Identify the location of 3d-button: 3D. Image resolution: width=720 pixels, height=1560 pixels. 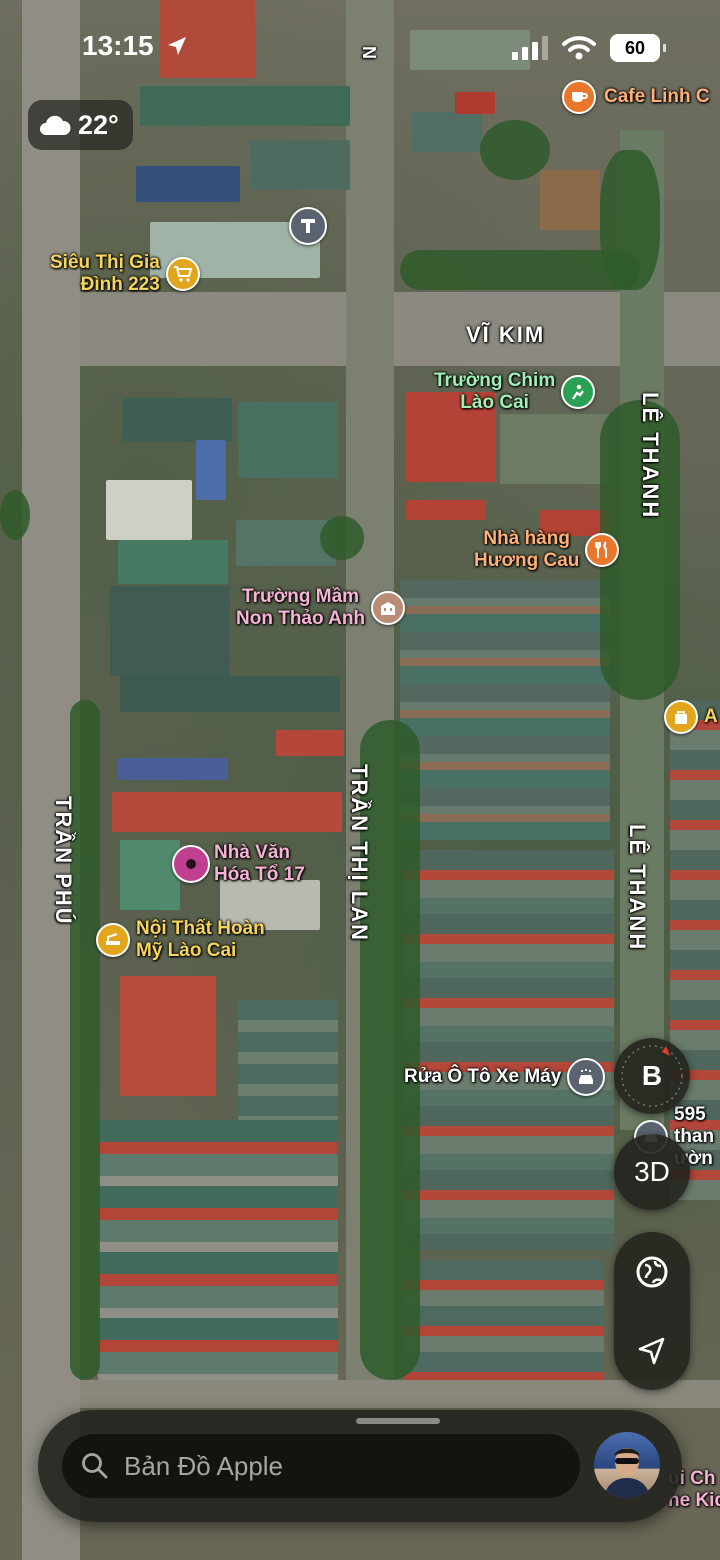
(652, 1172).